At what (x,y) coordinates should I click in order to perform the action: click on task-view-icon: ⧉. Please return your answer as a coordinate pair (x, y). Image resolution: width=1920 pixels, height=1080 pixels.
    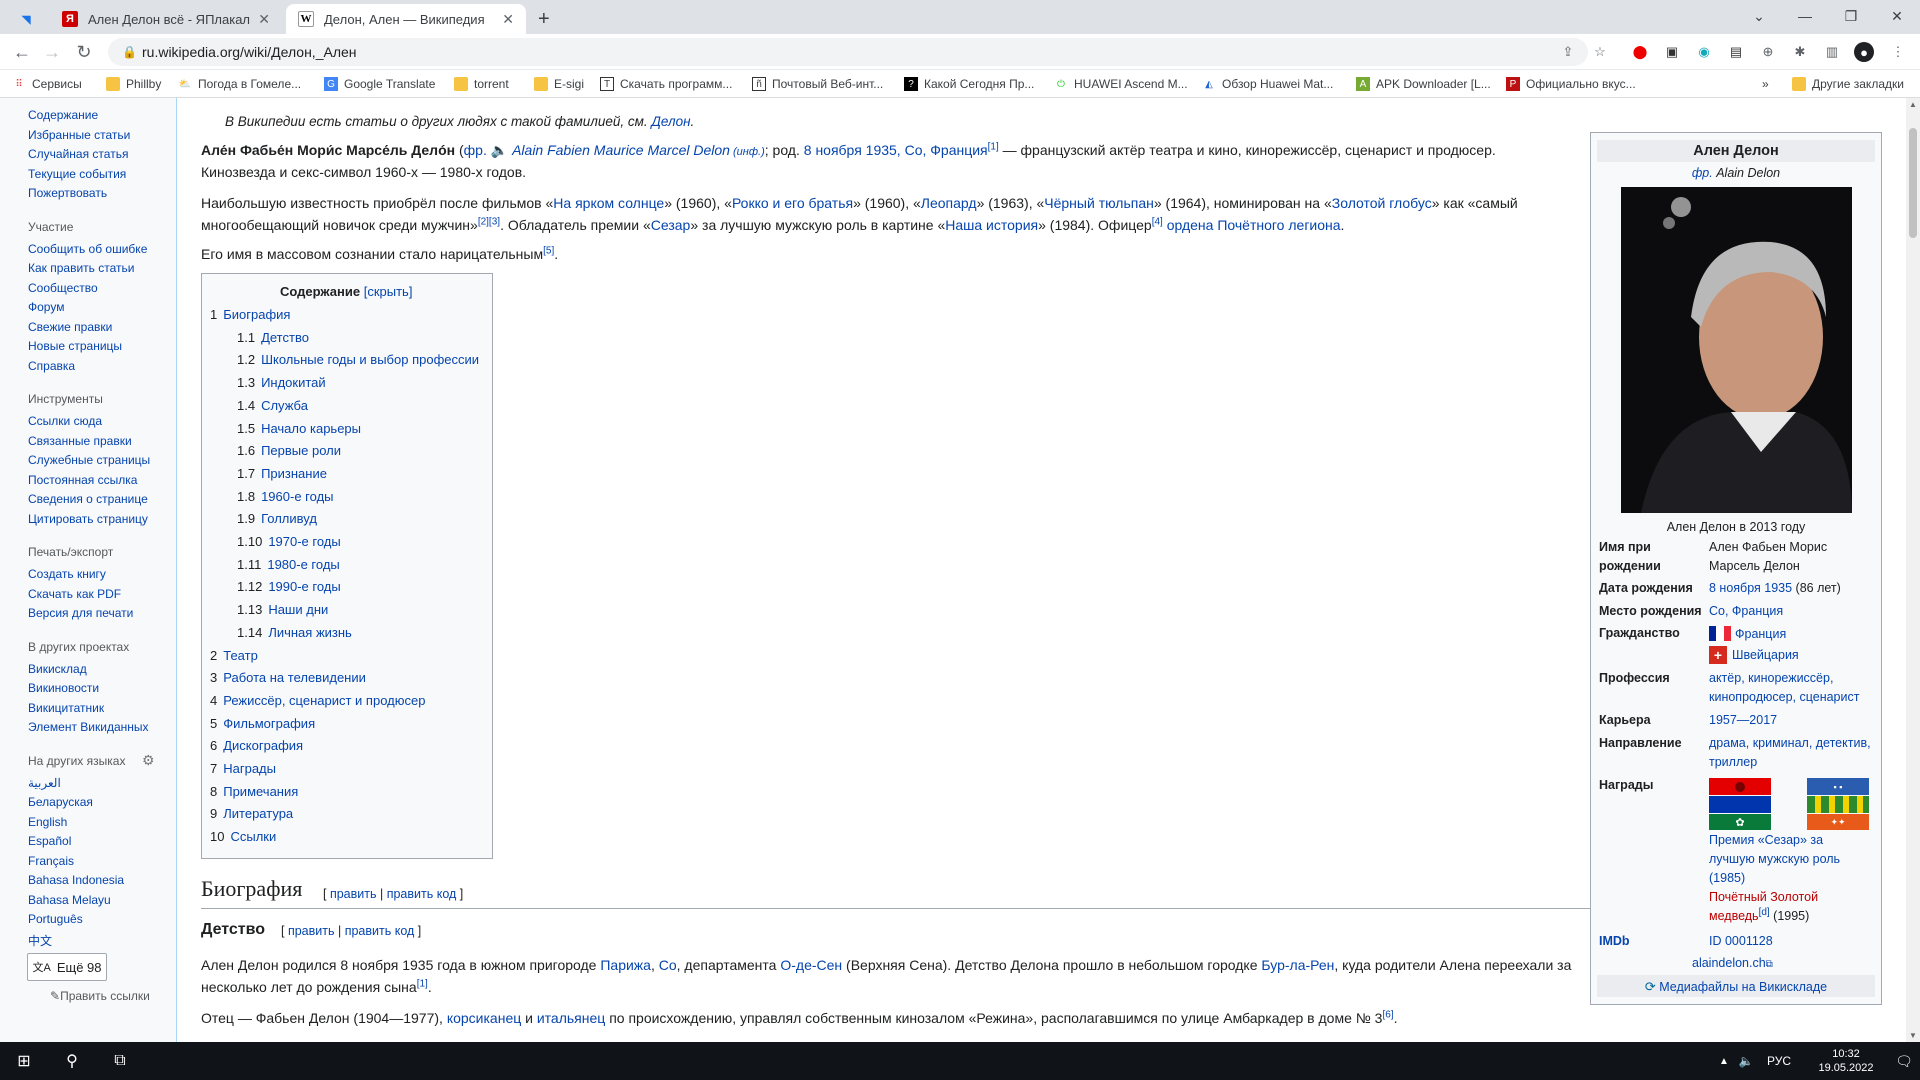
    Looking at the image, I should click on (120, 1061).